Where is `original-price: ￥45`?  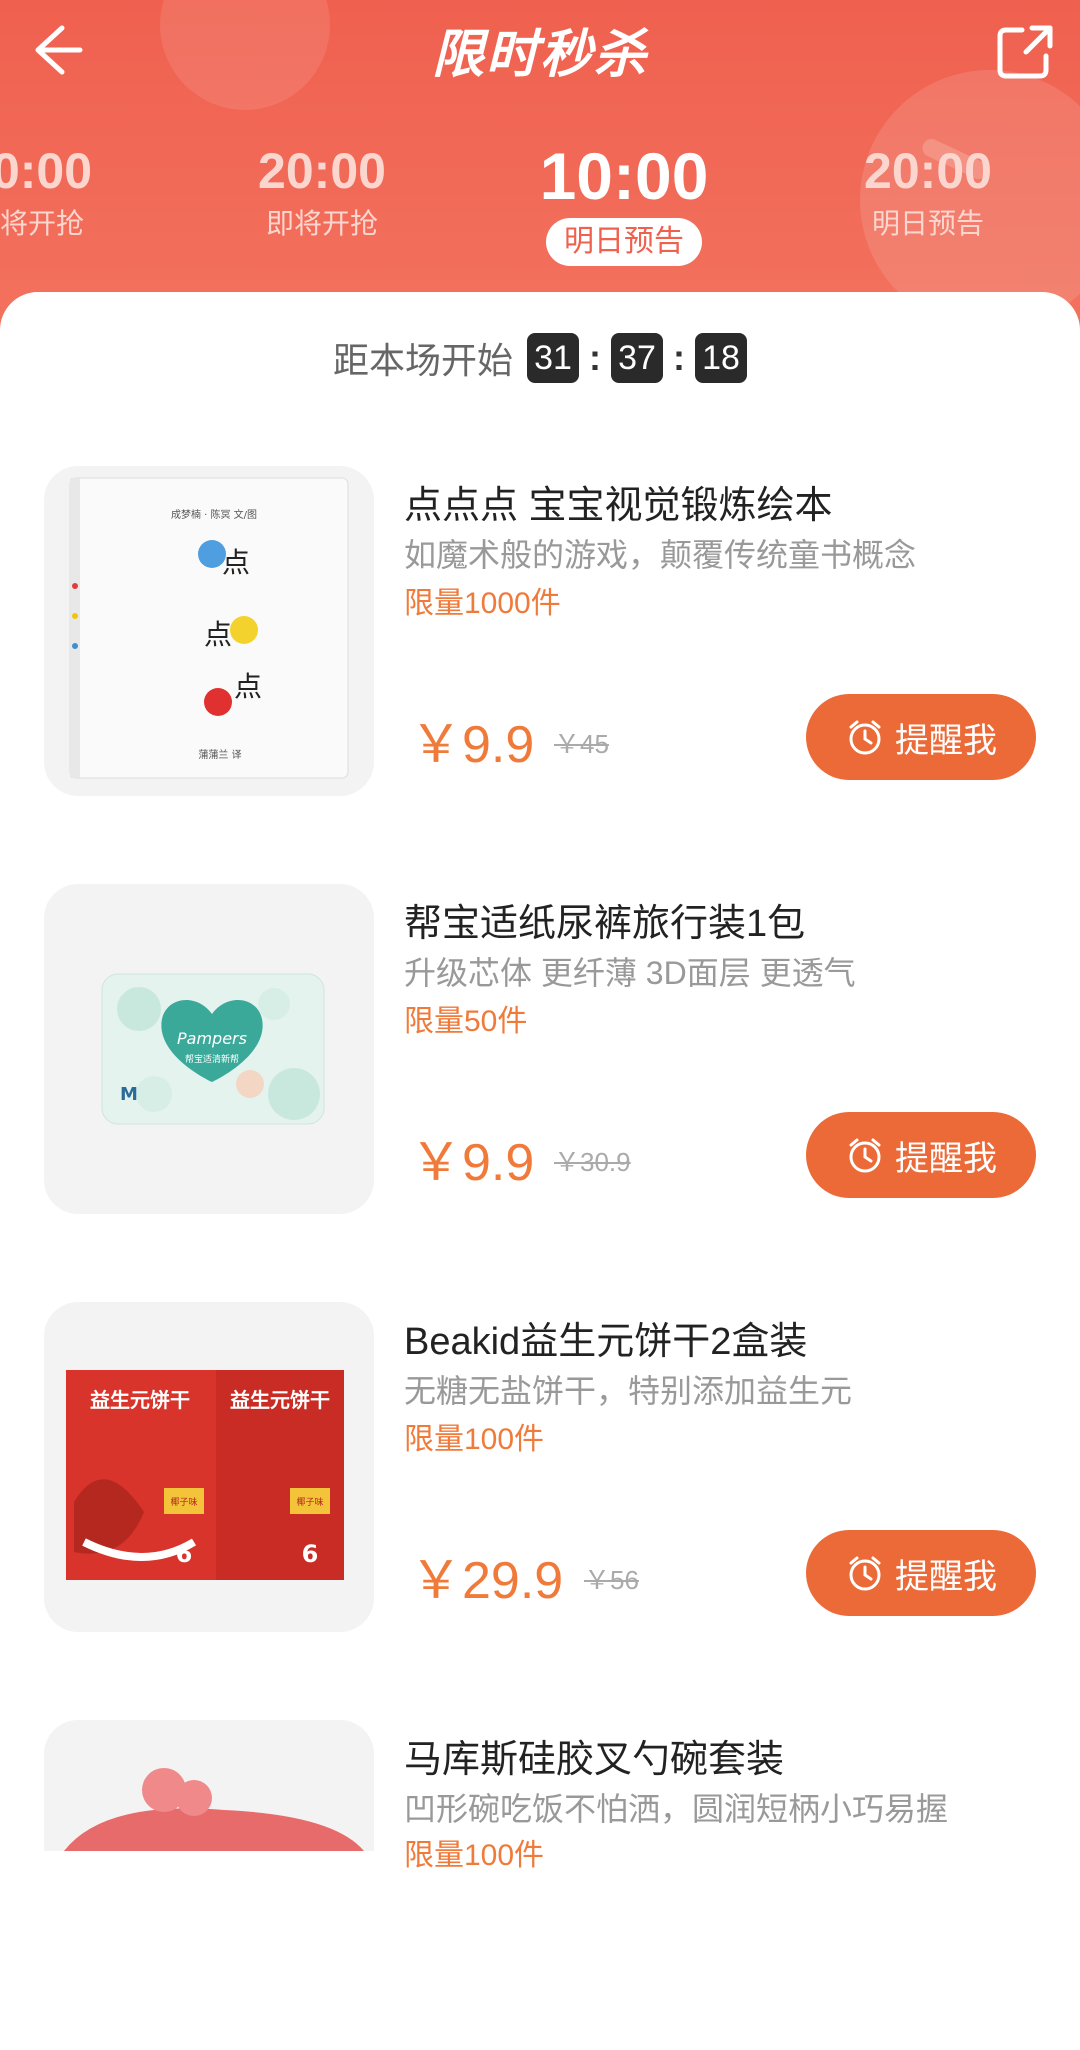 original-price: ￥45 is located at coordinates (581, 744).